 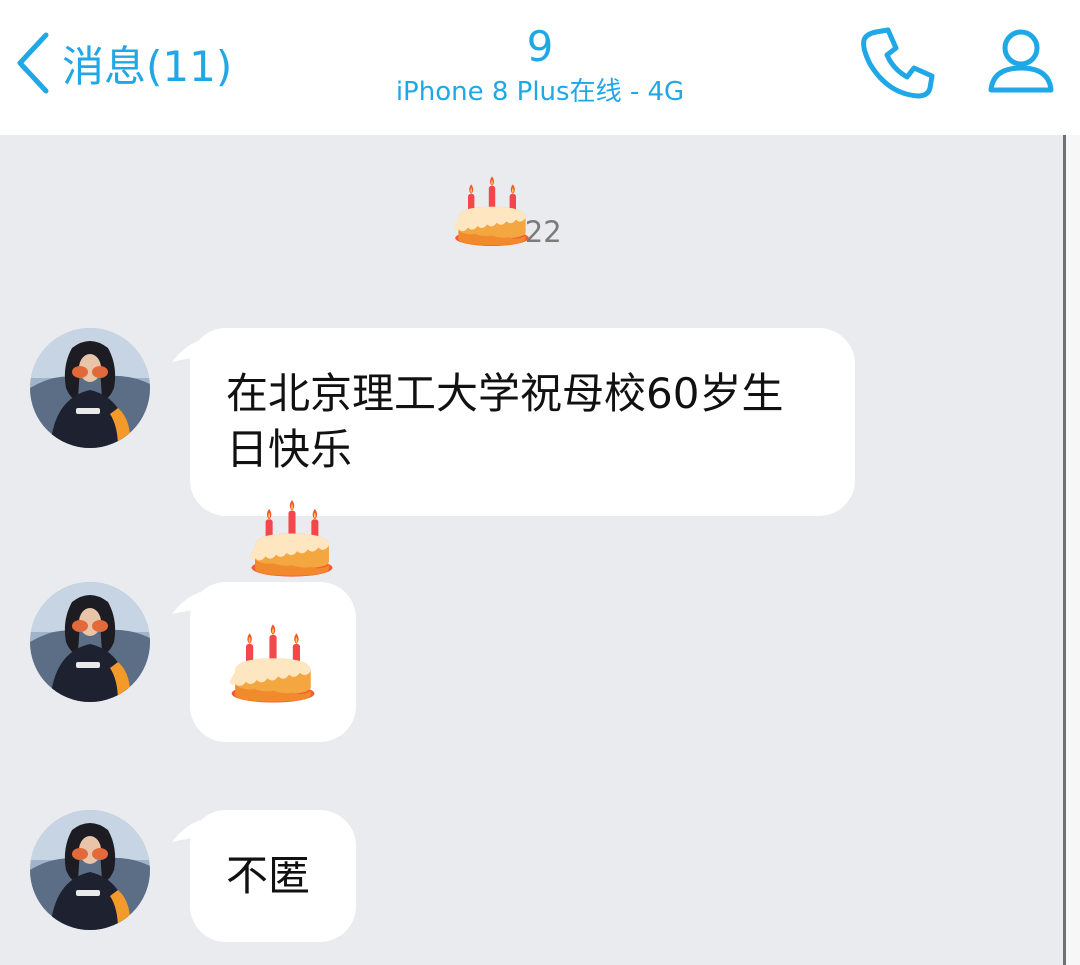 I want to click on message-text: 在北京理工大学祝母校60岁生日快乐, so click(x=505, y=421).